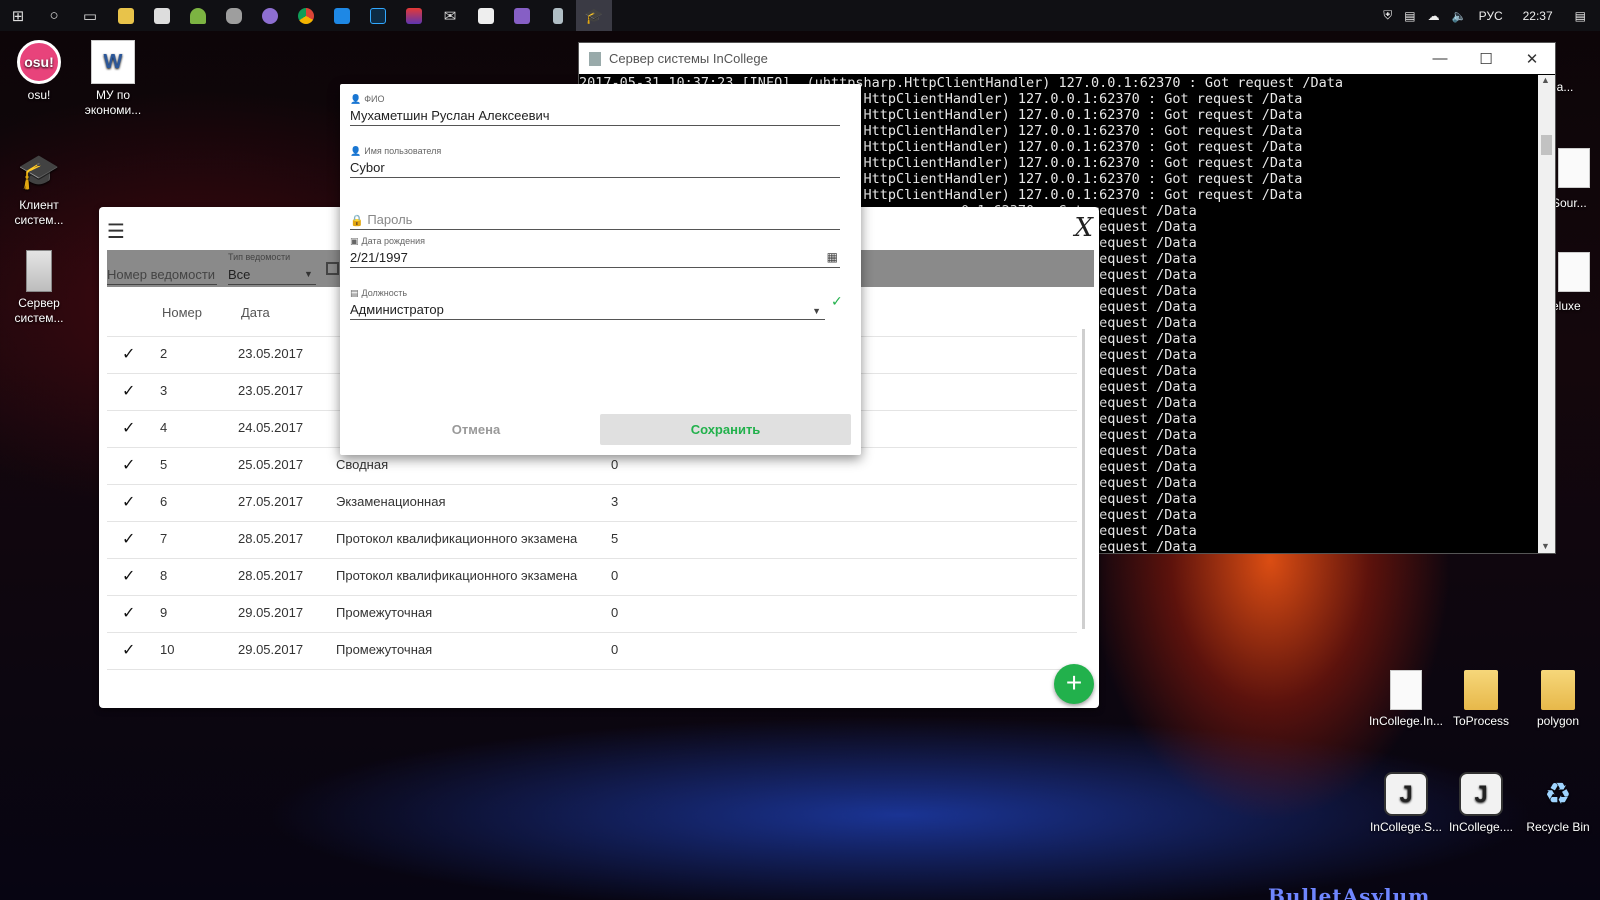 The image size is (1600, 900). I want to click on lock-icon: 🔒, so click(357, 221).